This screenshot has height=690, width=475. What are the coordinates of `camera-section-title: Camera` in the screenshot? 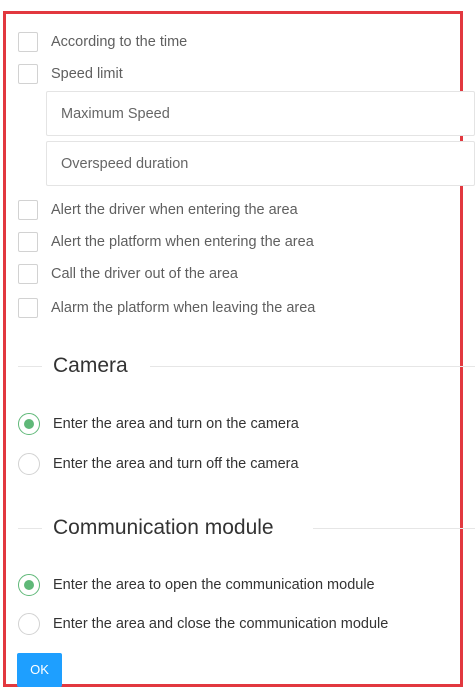 It's located at (90, 365).